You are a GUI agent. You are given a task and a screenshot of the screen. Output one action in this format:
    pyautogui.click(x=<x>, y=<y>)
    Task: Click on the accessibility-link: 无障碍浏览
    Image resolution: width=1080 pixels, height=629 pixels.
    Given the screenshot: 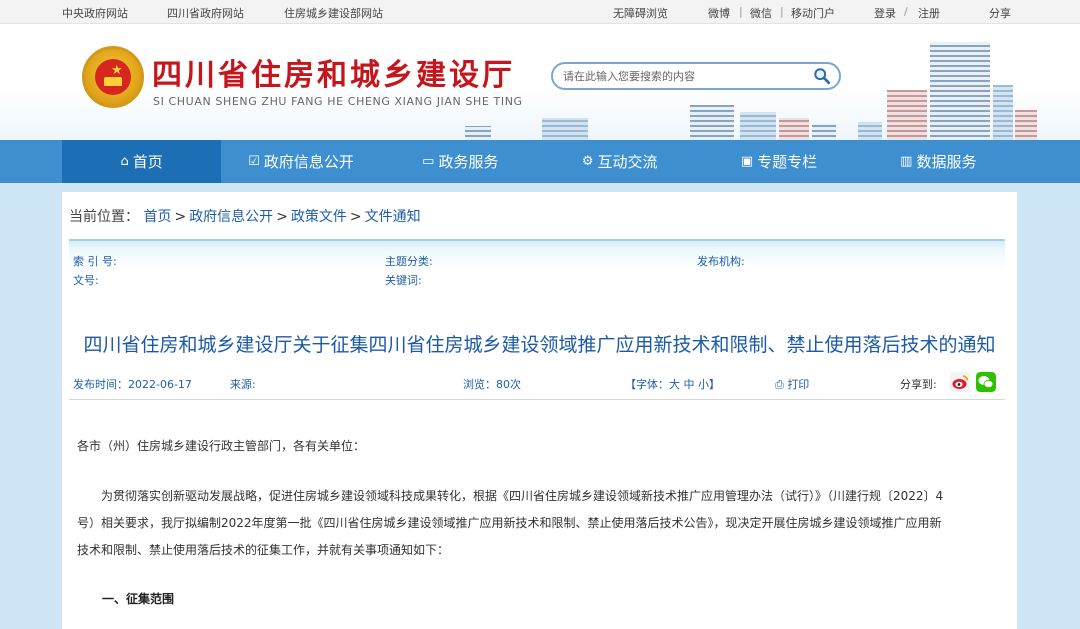 What is the action you would take?
    pyautogui.click(x=640, y=13)
    